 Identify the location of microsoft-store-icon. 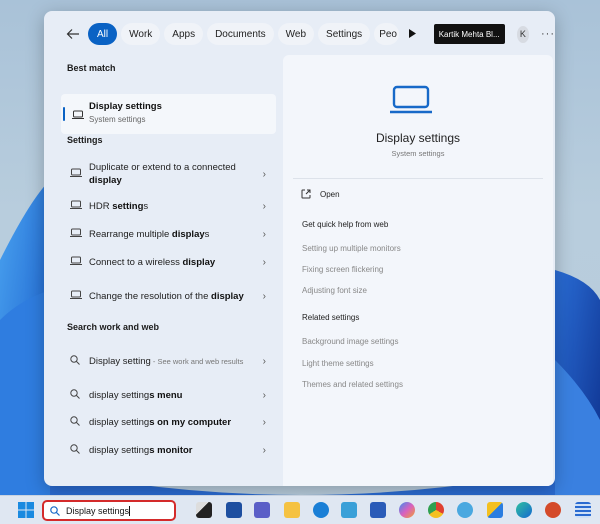
(234, 510).